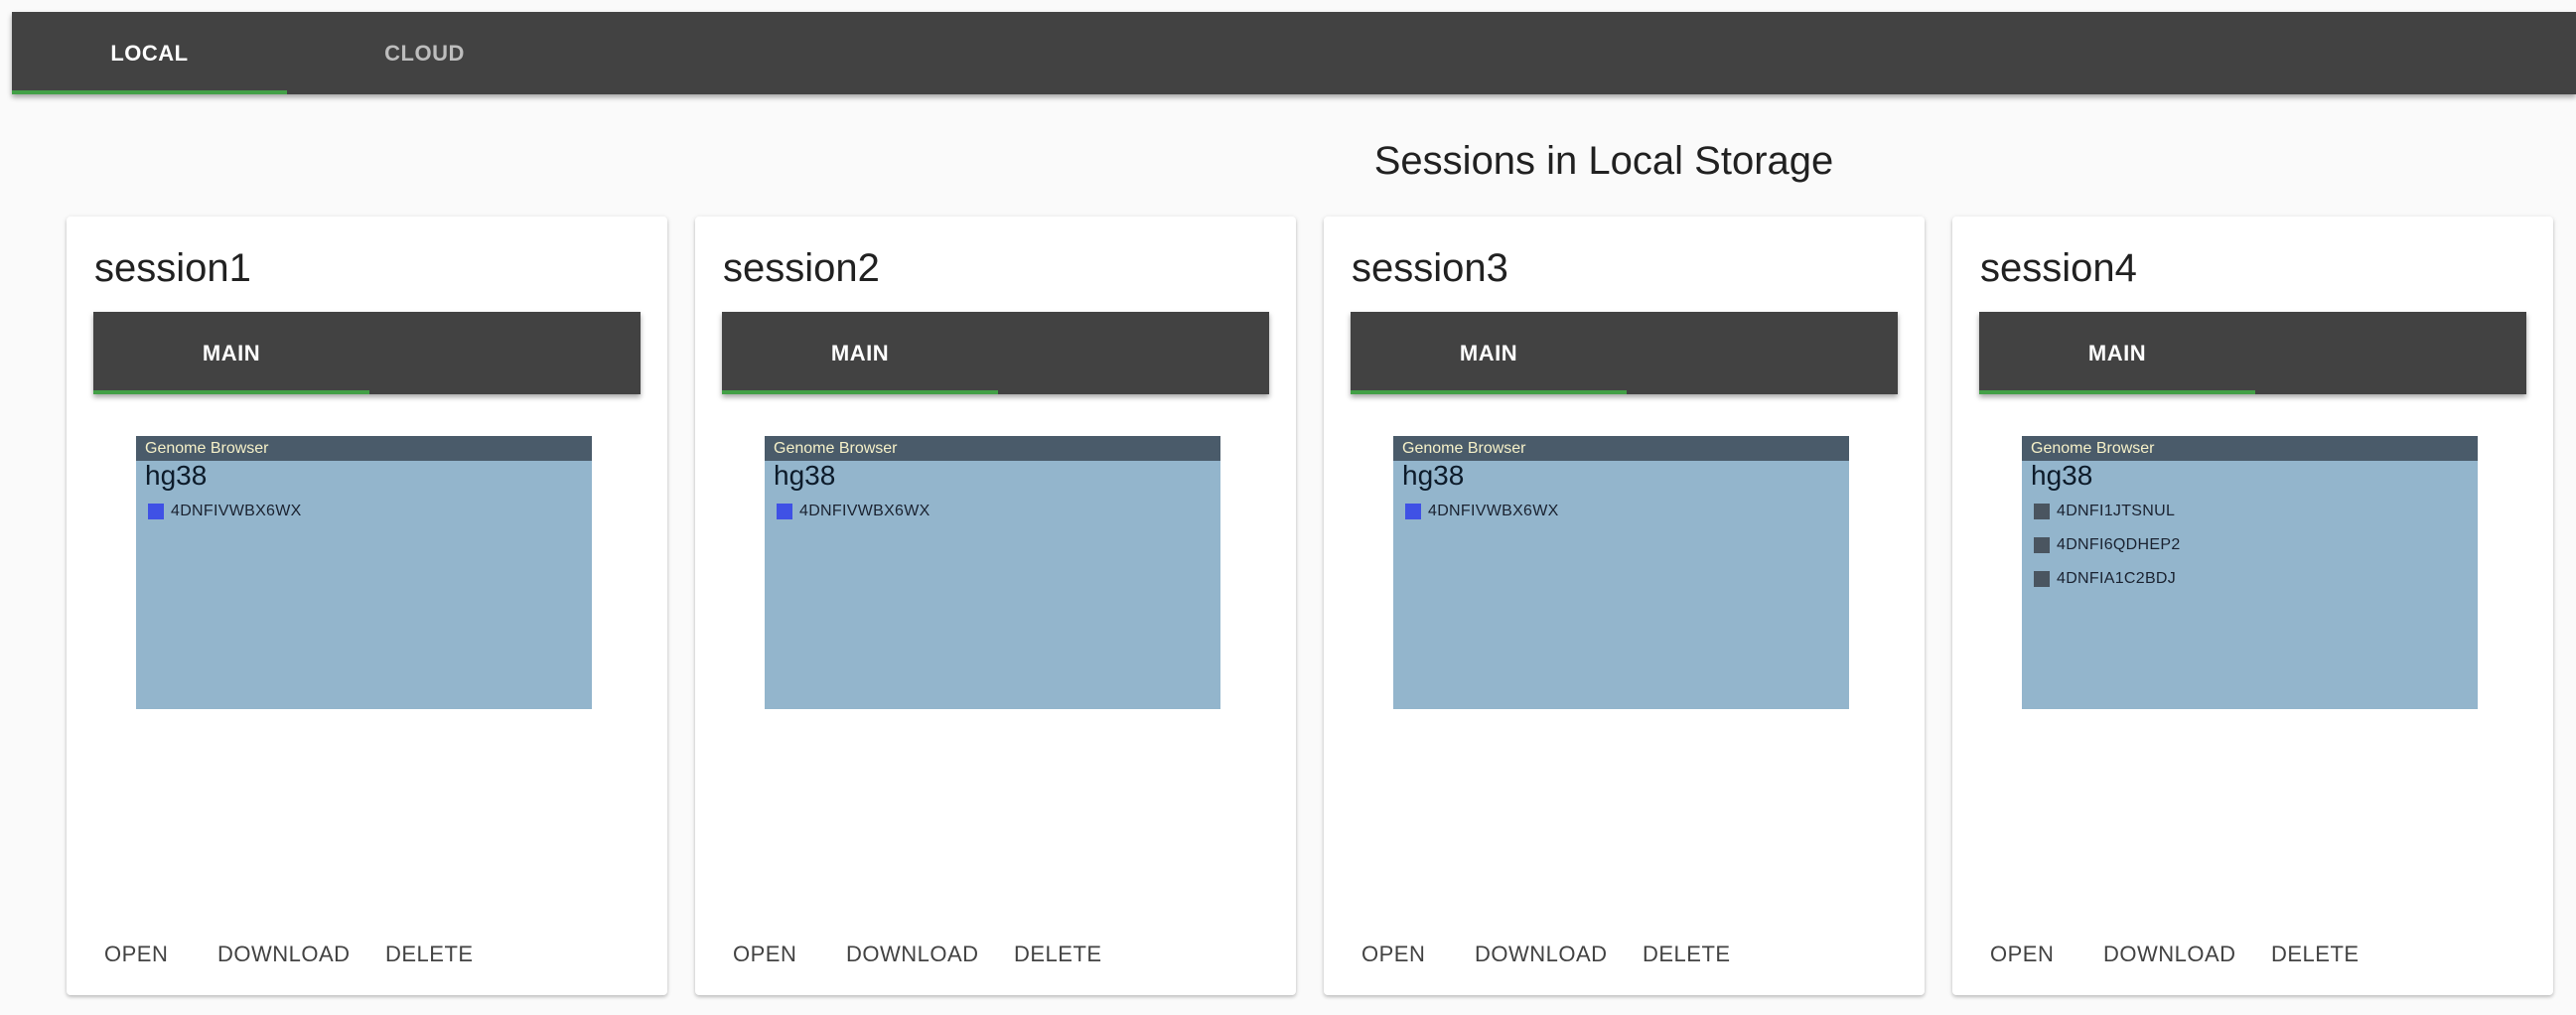 This screenshot has width=2576, height=1015. What do you see at coordinates (173, 268) in the screenshot?
I see `session-title: session1` at bounding box center [173, 268].